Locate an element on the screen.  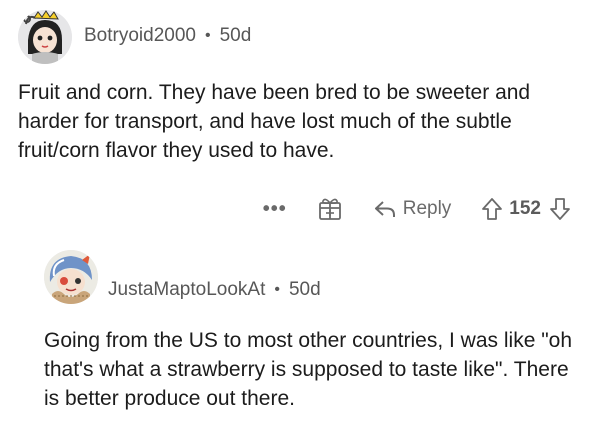
comment-meta: JustaMaptoLookAt • 50d is located at coordinates (214, 290).